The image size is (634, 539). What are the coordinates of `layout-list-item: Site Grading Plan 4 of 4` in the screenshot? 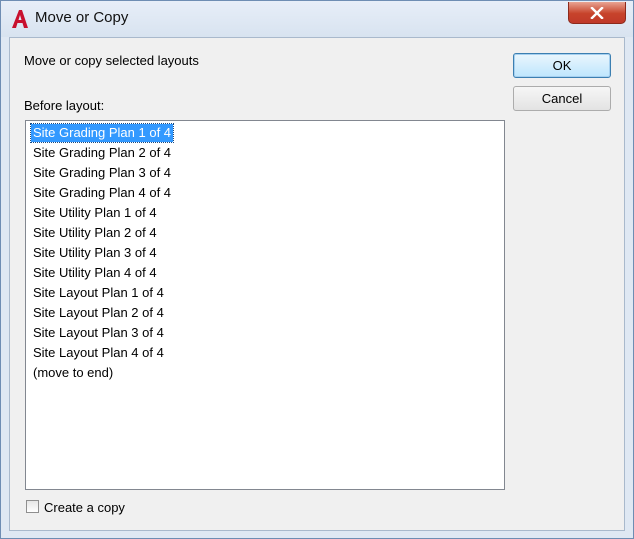 It's located at (102, 193).